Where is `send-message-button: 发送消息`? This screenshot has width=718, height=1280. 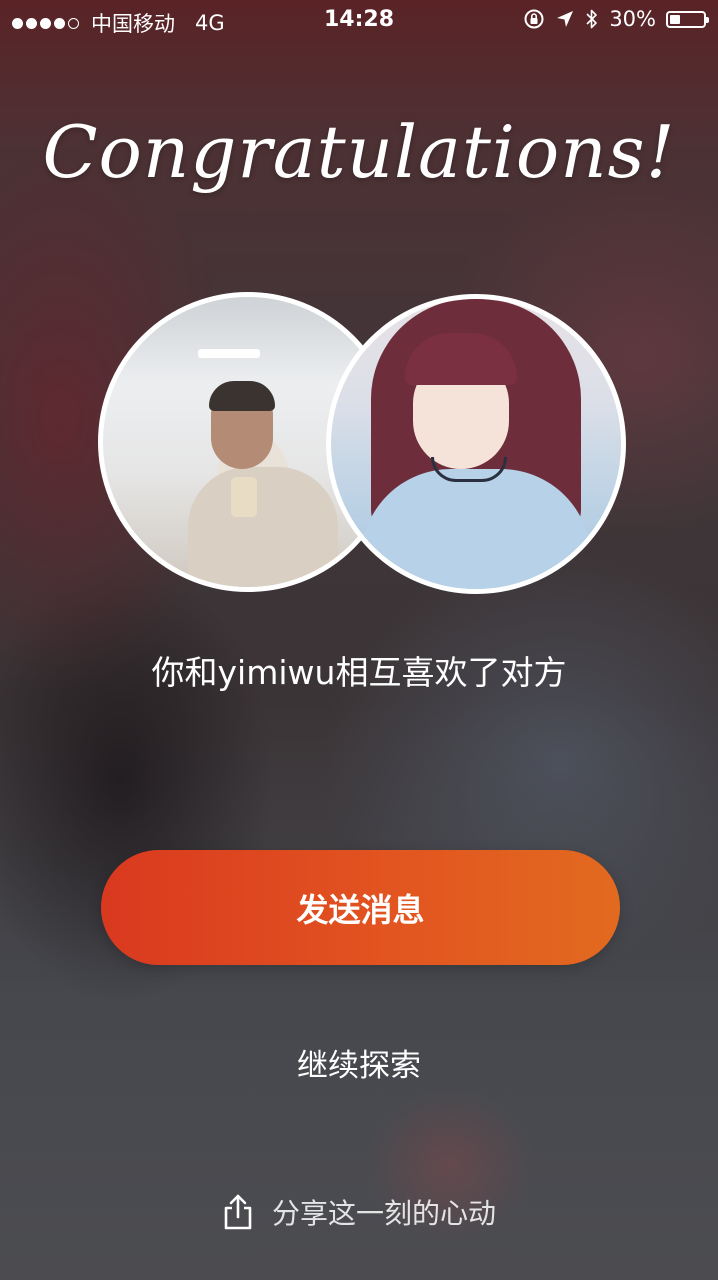
send-message-button: 发送消息 is located at coordinates (360, 907).